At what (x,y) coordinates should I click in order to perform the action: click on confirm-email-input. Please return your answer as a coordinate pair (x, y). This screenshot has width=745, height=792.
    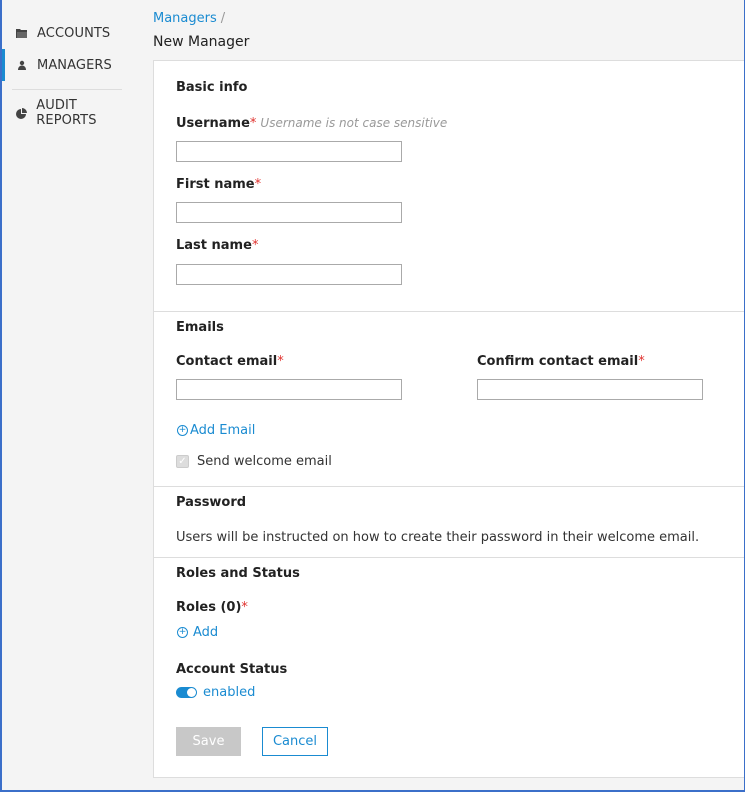
    Looking at the image, I should click on (590, 389).